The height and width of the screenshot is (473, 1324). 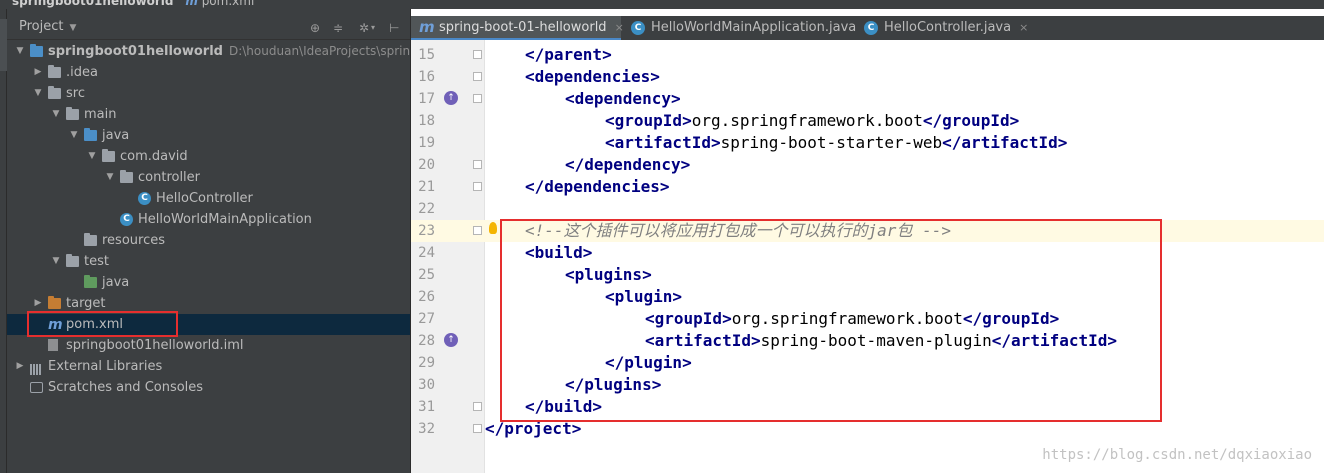 What do you see at coordinates (533, 428) in the screenshot?
I see `xml-tag: </project>` at bounding box center [533, 428].